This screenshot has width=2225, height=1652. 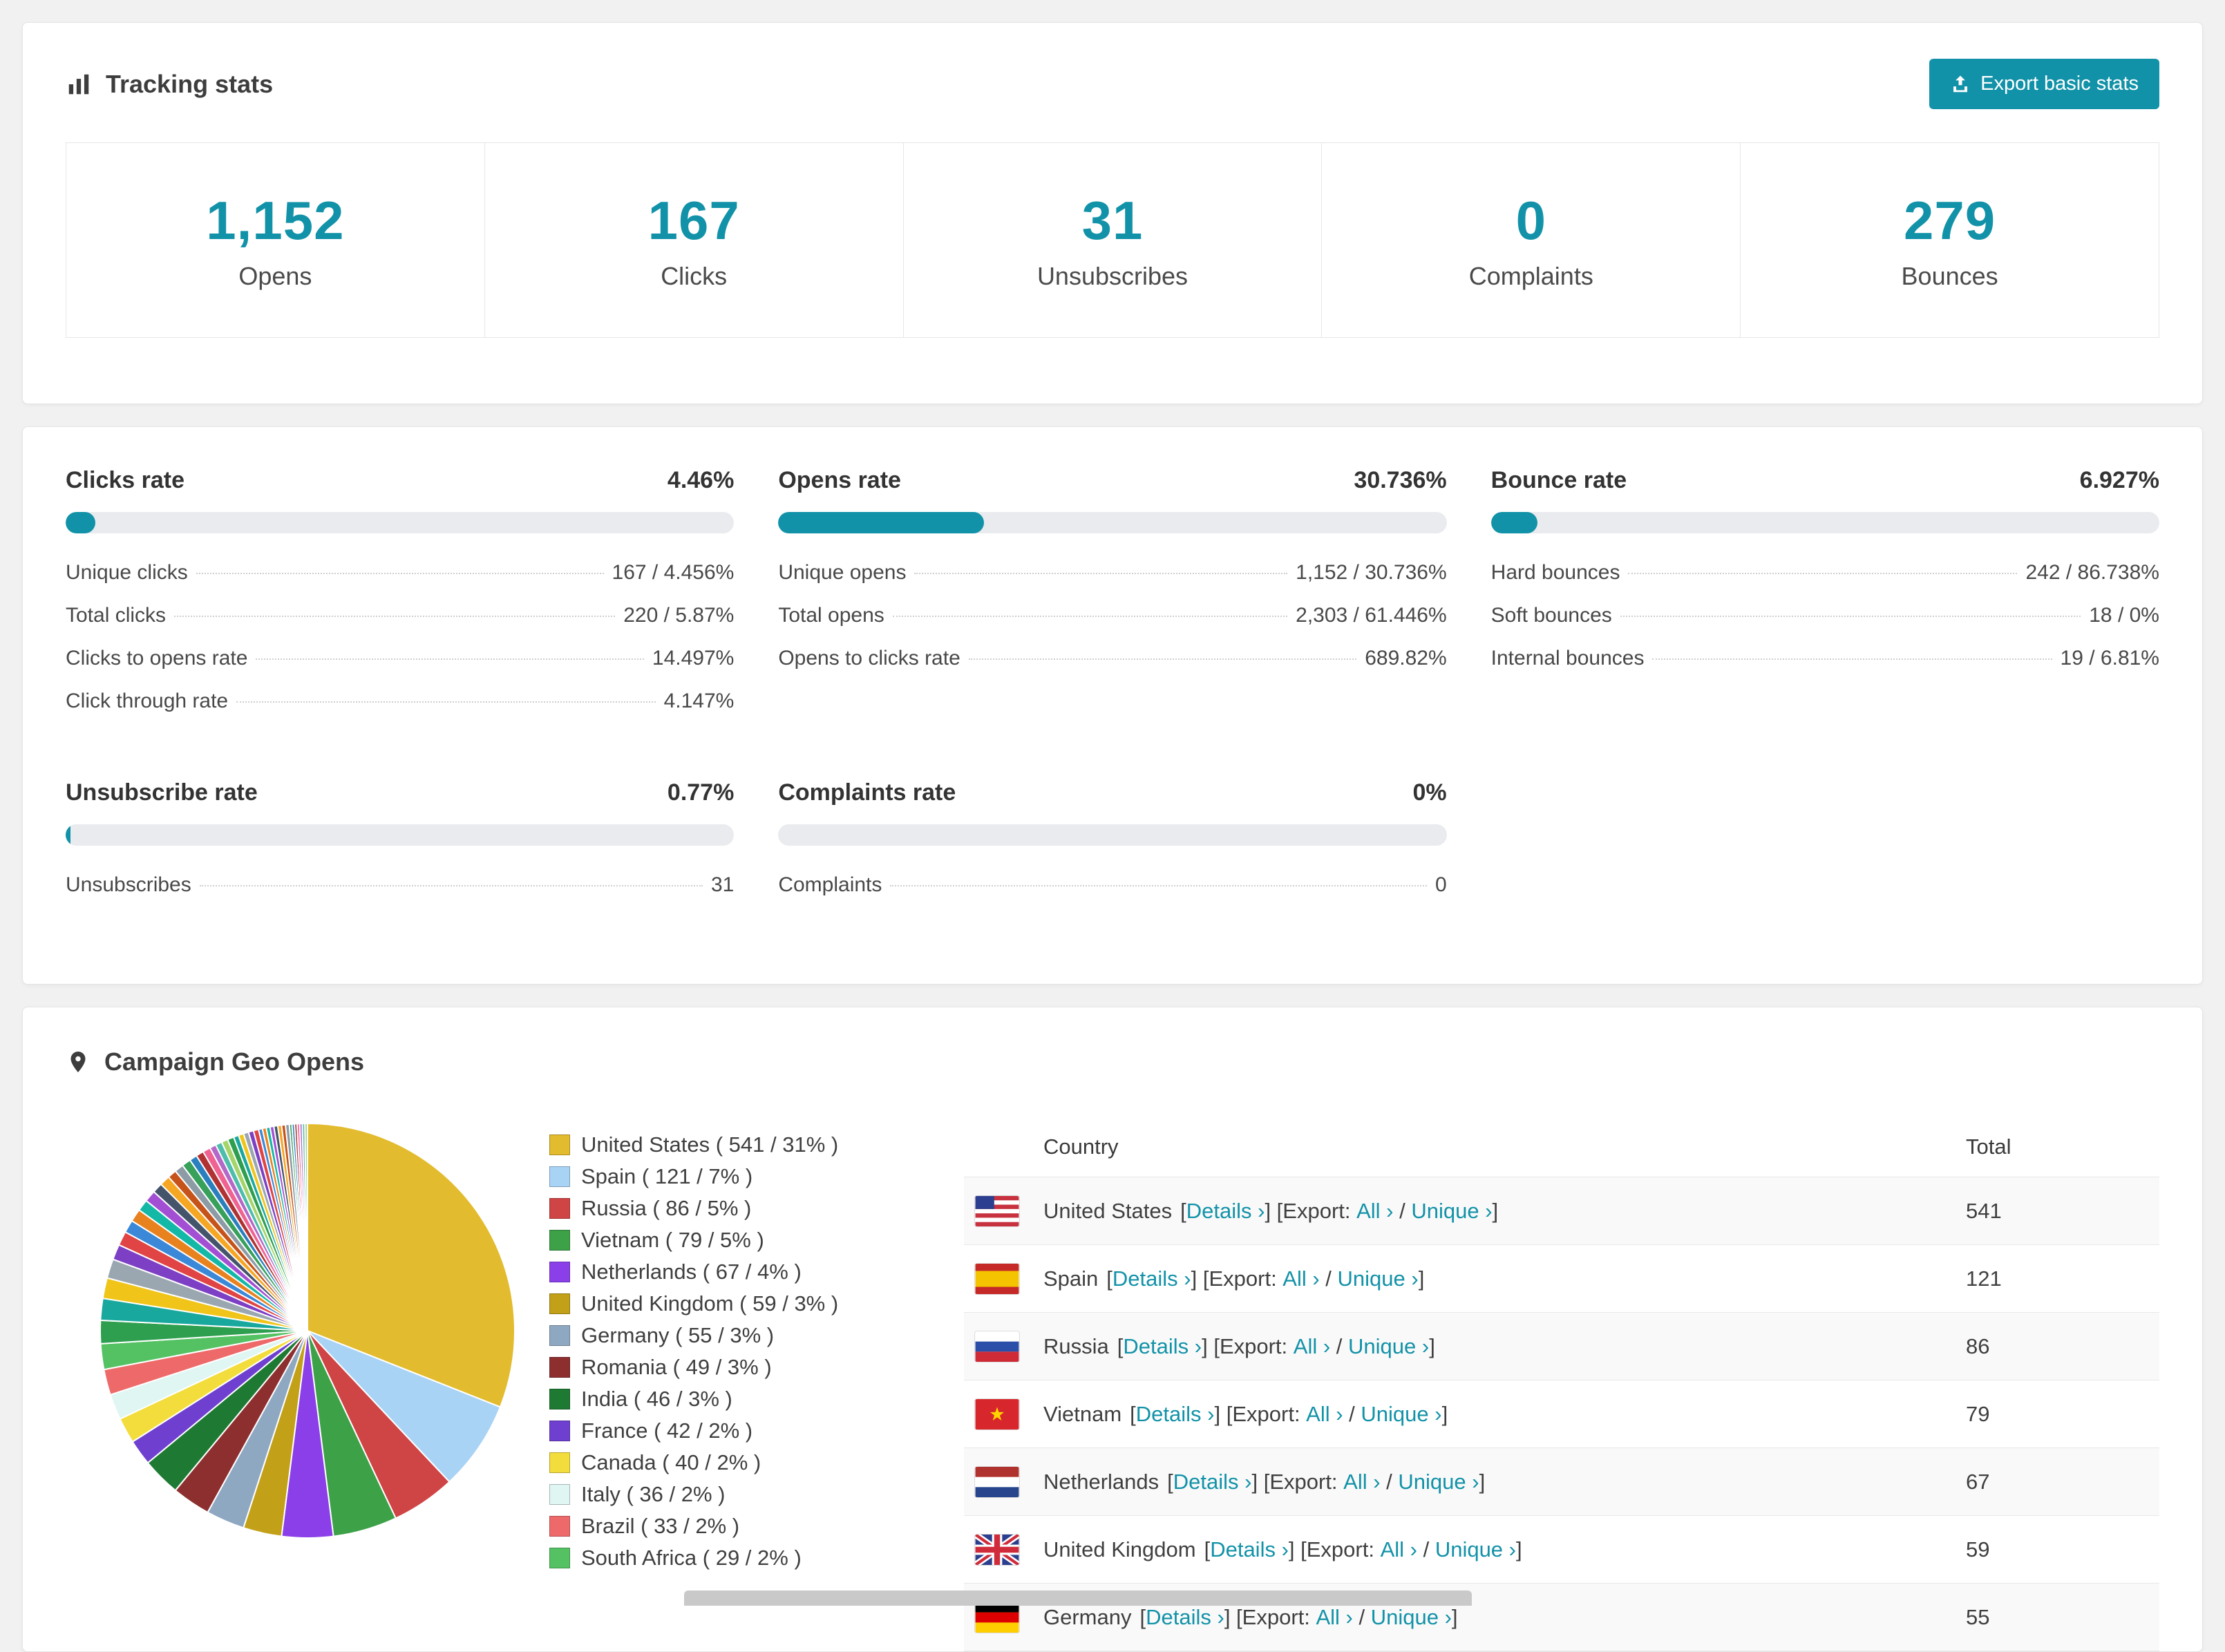 I want to click on export-basic-stats-button: Export basic stats, so click(x=2044, y=84).